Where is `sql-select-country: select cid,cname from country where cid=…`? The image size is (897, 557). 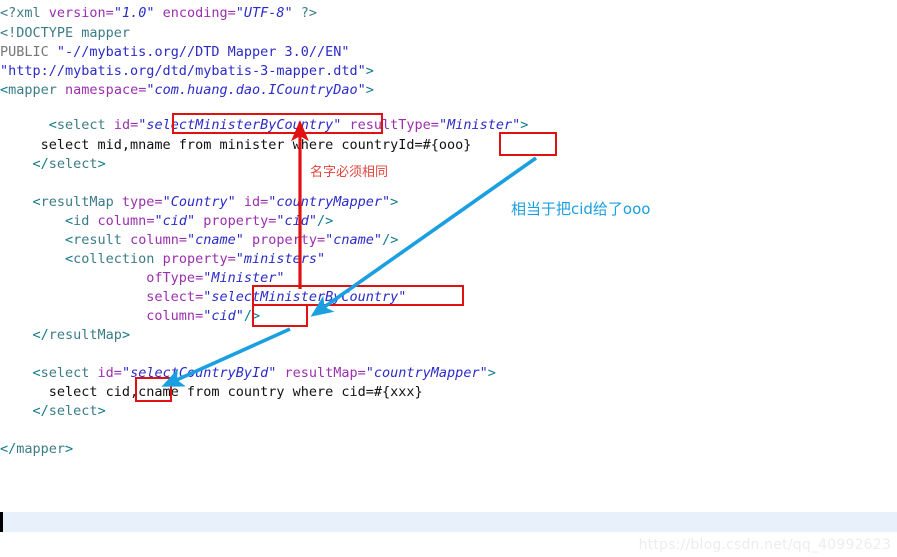
sql-select-country: select cid,cname from country where cid=… is located at coordinates (211, 392).